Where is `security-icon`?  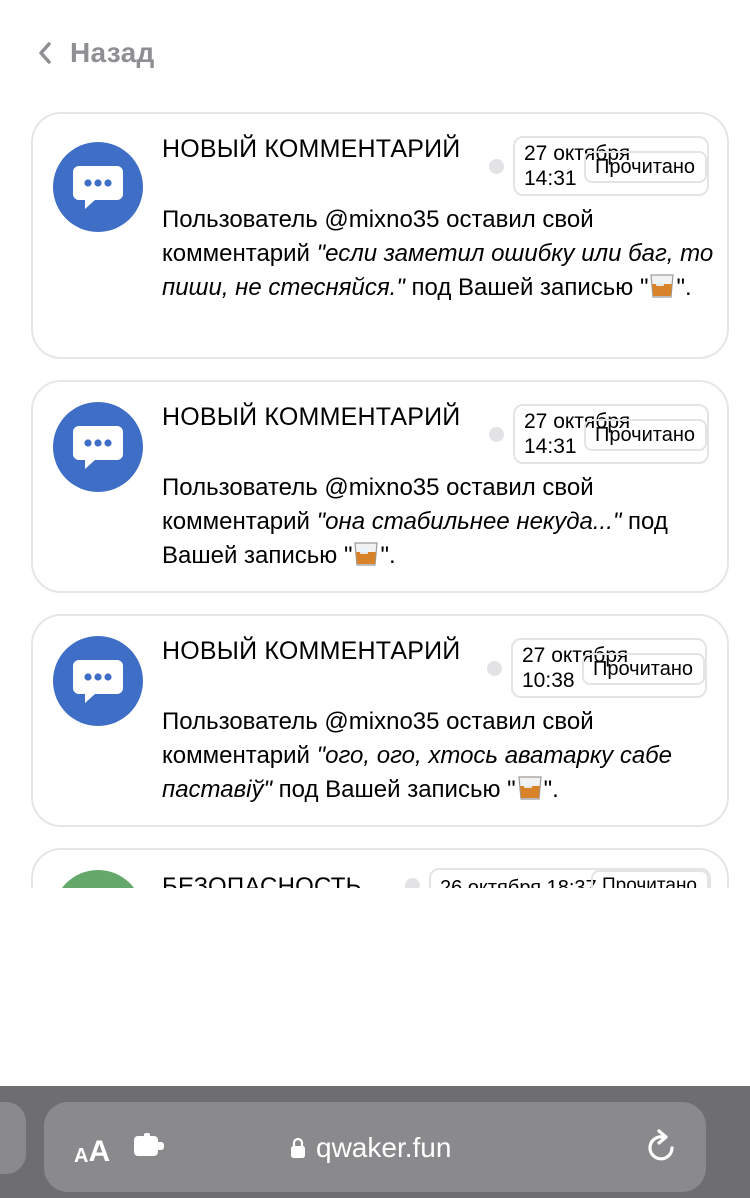 security-icon is located at coordinates (98, 879).